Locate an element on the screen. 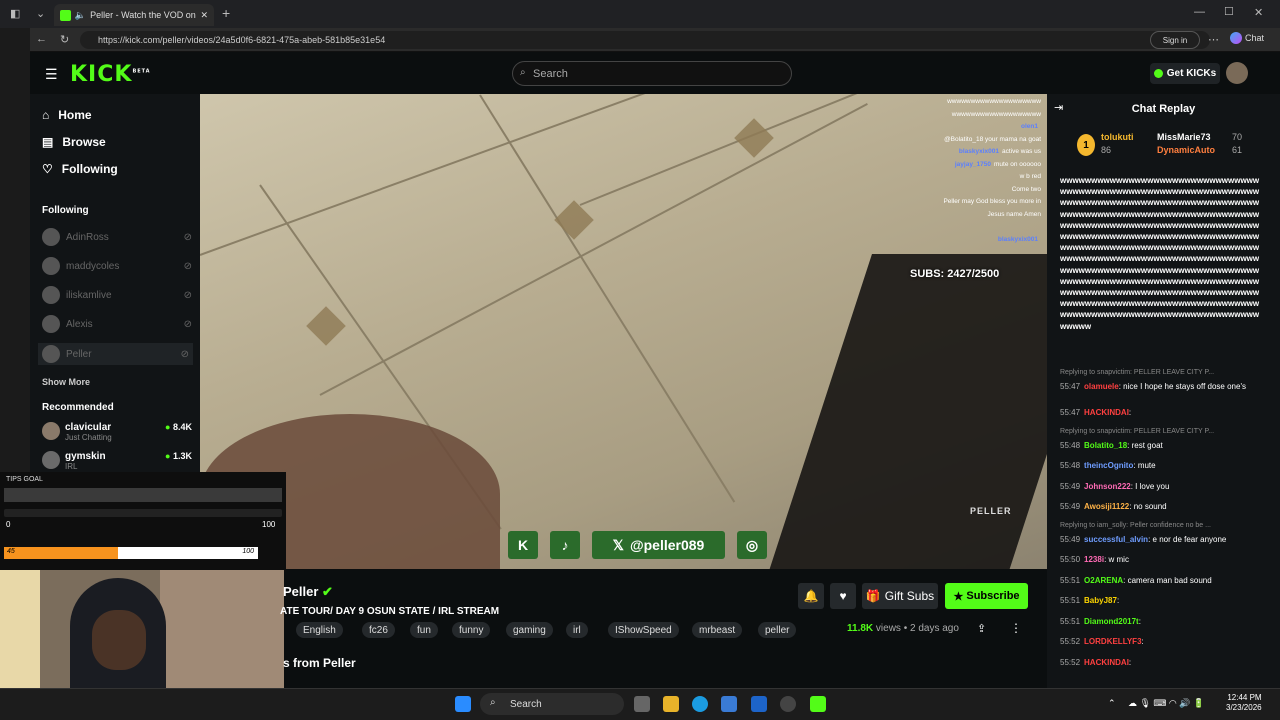 This screenshot has width=1280, height=720. tag-chip: IShowSpeed is located at coordinates (643, 630).